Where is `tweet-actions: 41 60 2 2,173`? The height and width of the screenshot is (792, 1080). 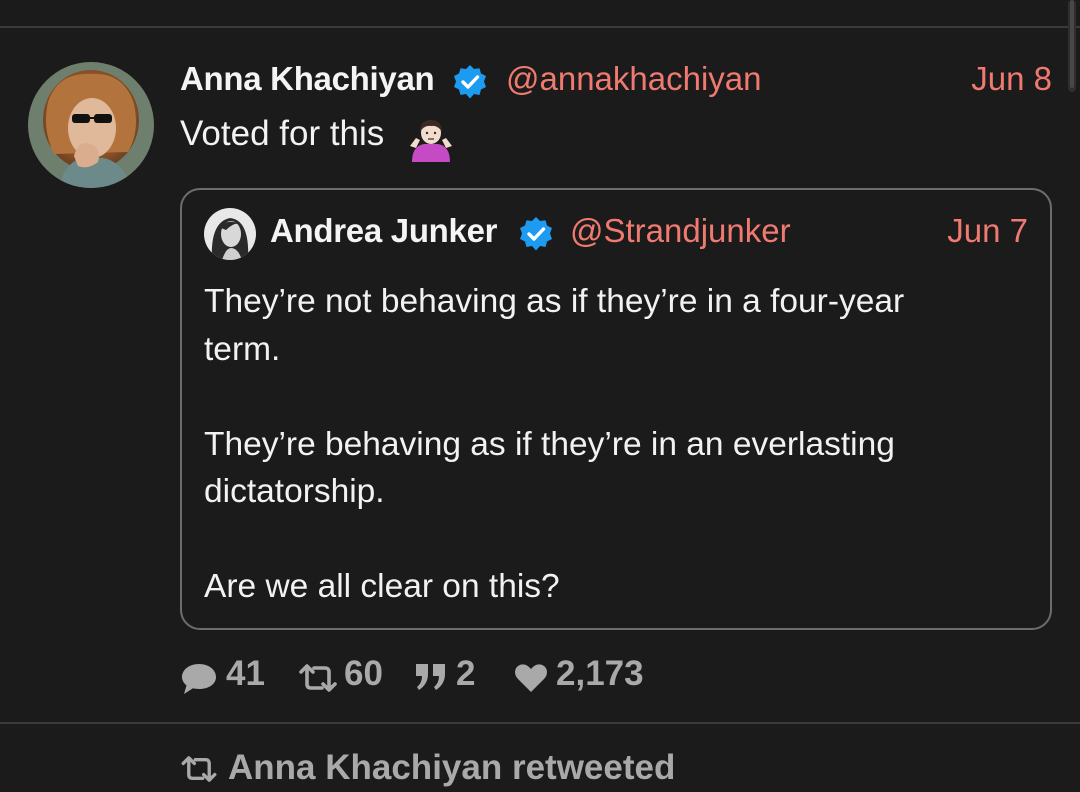 tweet-actions: 41 60 2 2,173 is located at coordinates (460, 676).